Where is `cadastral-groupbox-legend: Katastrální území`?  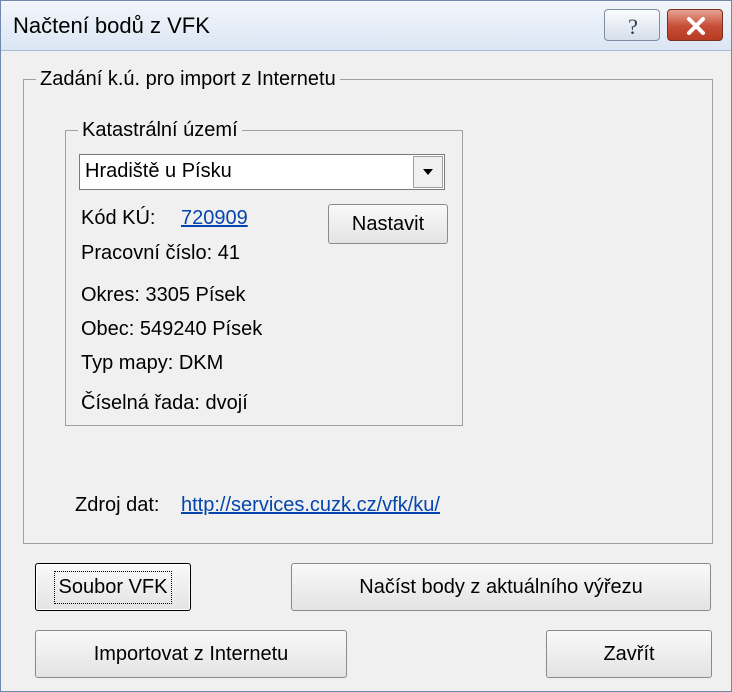 cadastral-groupbox-legend: Katastrální území is located at coordinates (160, 130).